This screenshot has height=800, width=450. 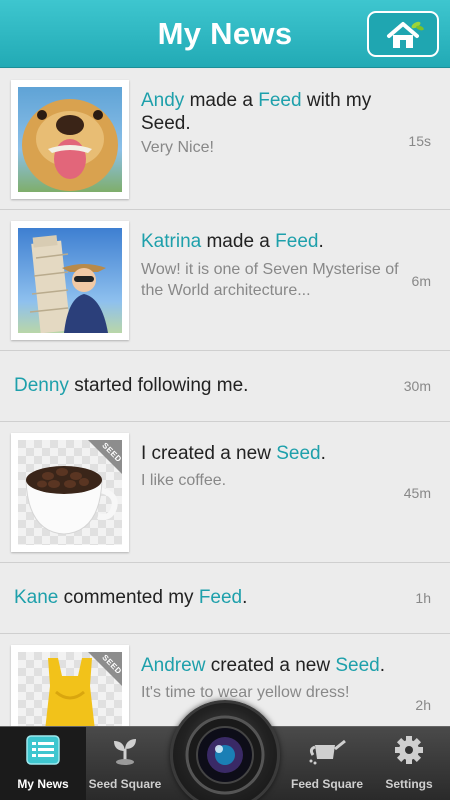 I want to click on sprout-icon, so click(x=125, y=752).